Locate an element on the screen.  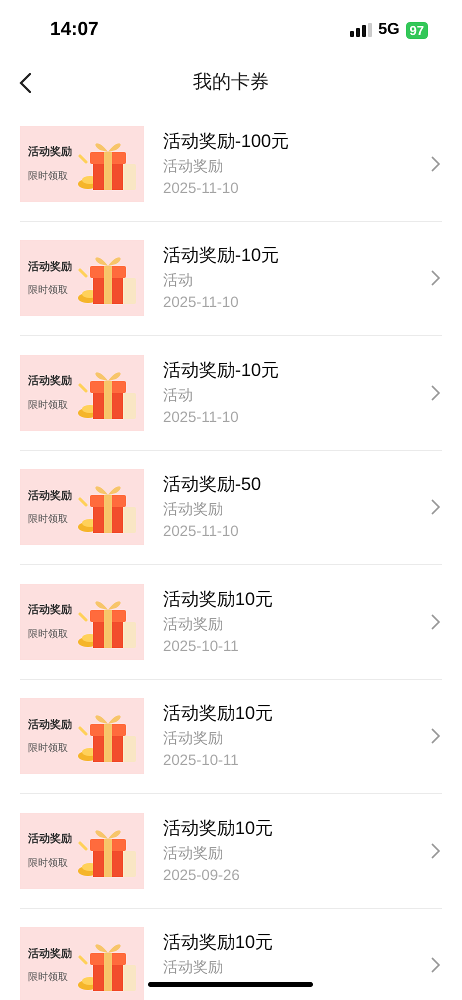
battery-indicator: 97 is located at coordinates (417, 30).